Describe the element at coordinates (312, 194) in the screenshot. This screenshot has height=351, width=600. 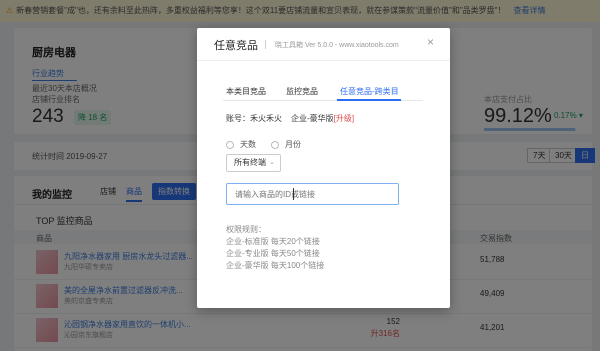
I see `product-id-input` at that location.